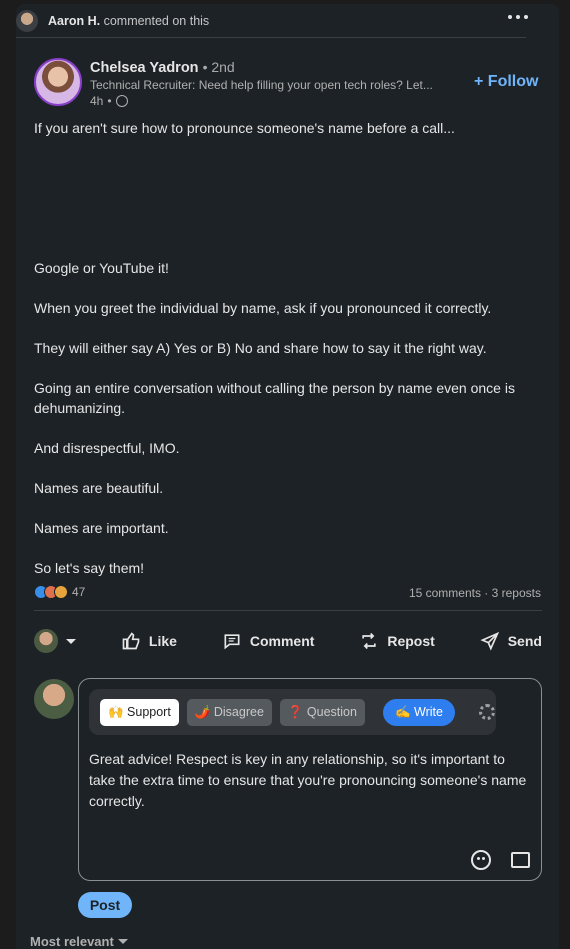 This screenshot has width=570, height=949. What do you see at coordinates (486, 712) in the screenshot?
I see `gear-icon` at bounding box center [486, 712].